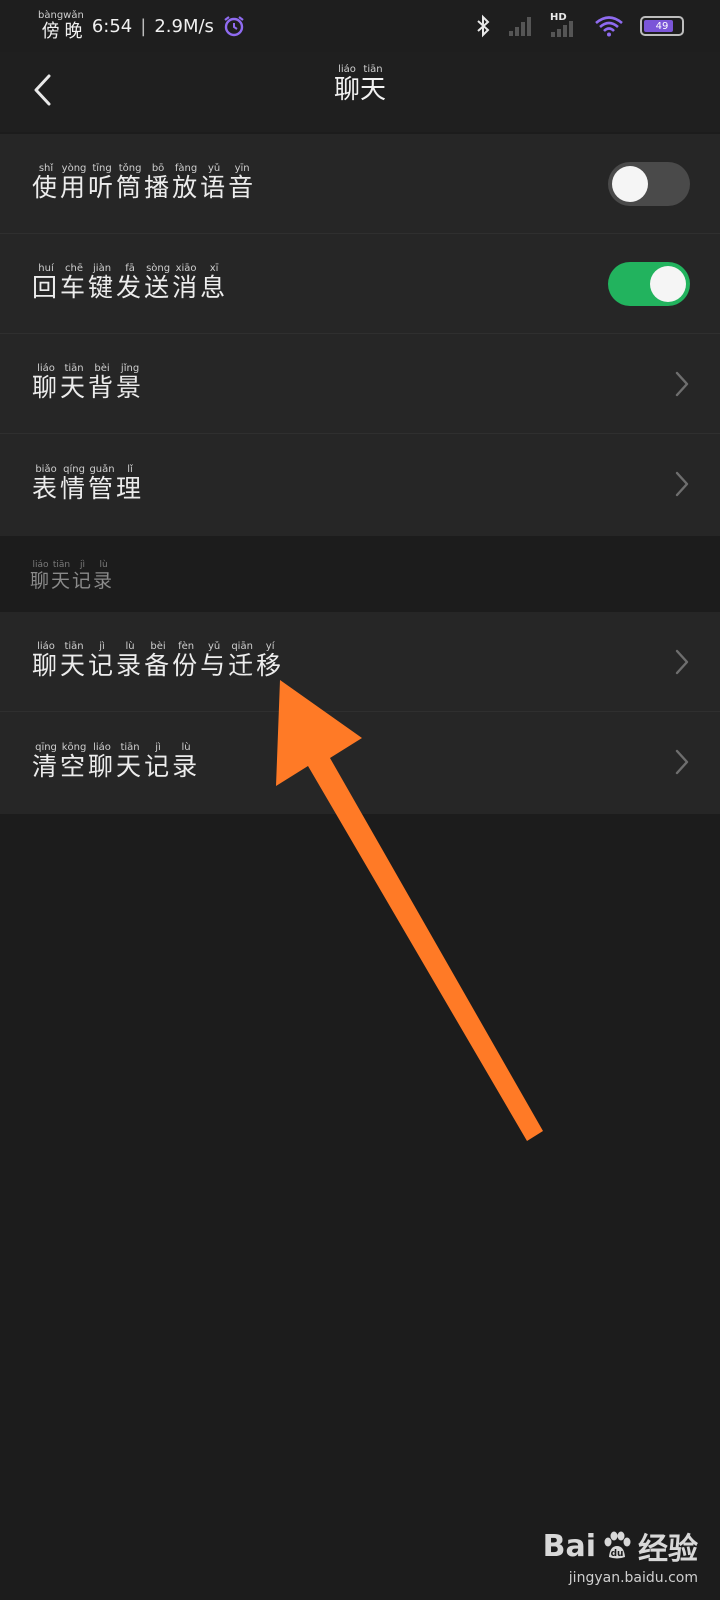  I want to click on row-label-char: 用yòng, so click(74, 182).